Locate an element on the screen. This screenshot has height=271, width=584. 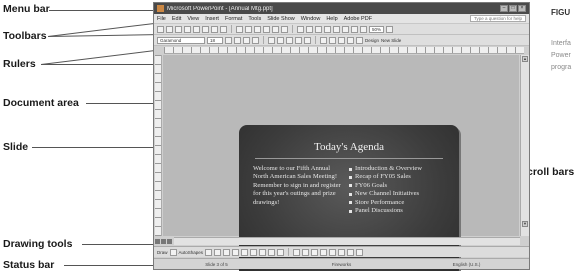
maximize-button: □ is located at coordinates (513, 8).